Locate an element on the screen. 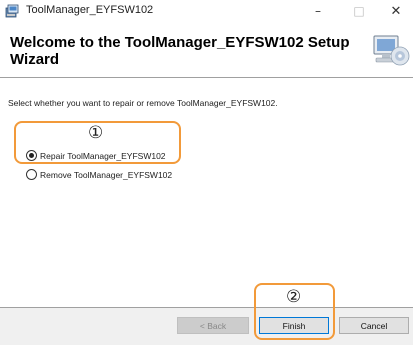 The image size is (413, 345). finish-button: Finish is located at coordinates (294, 325).